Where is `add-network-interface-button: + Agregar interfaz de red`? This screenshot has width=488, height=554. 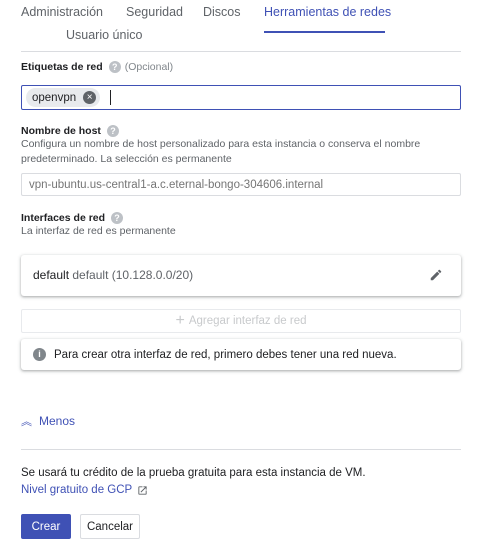
add-network-interface-button: + Agregar interfaz de red is located at coordinates (241, 321).